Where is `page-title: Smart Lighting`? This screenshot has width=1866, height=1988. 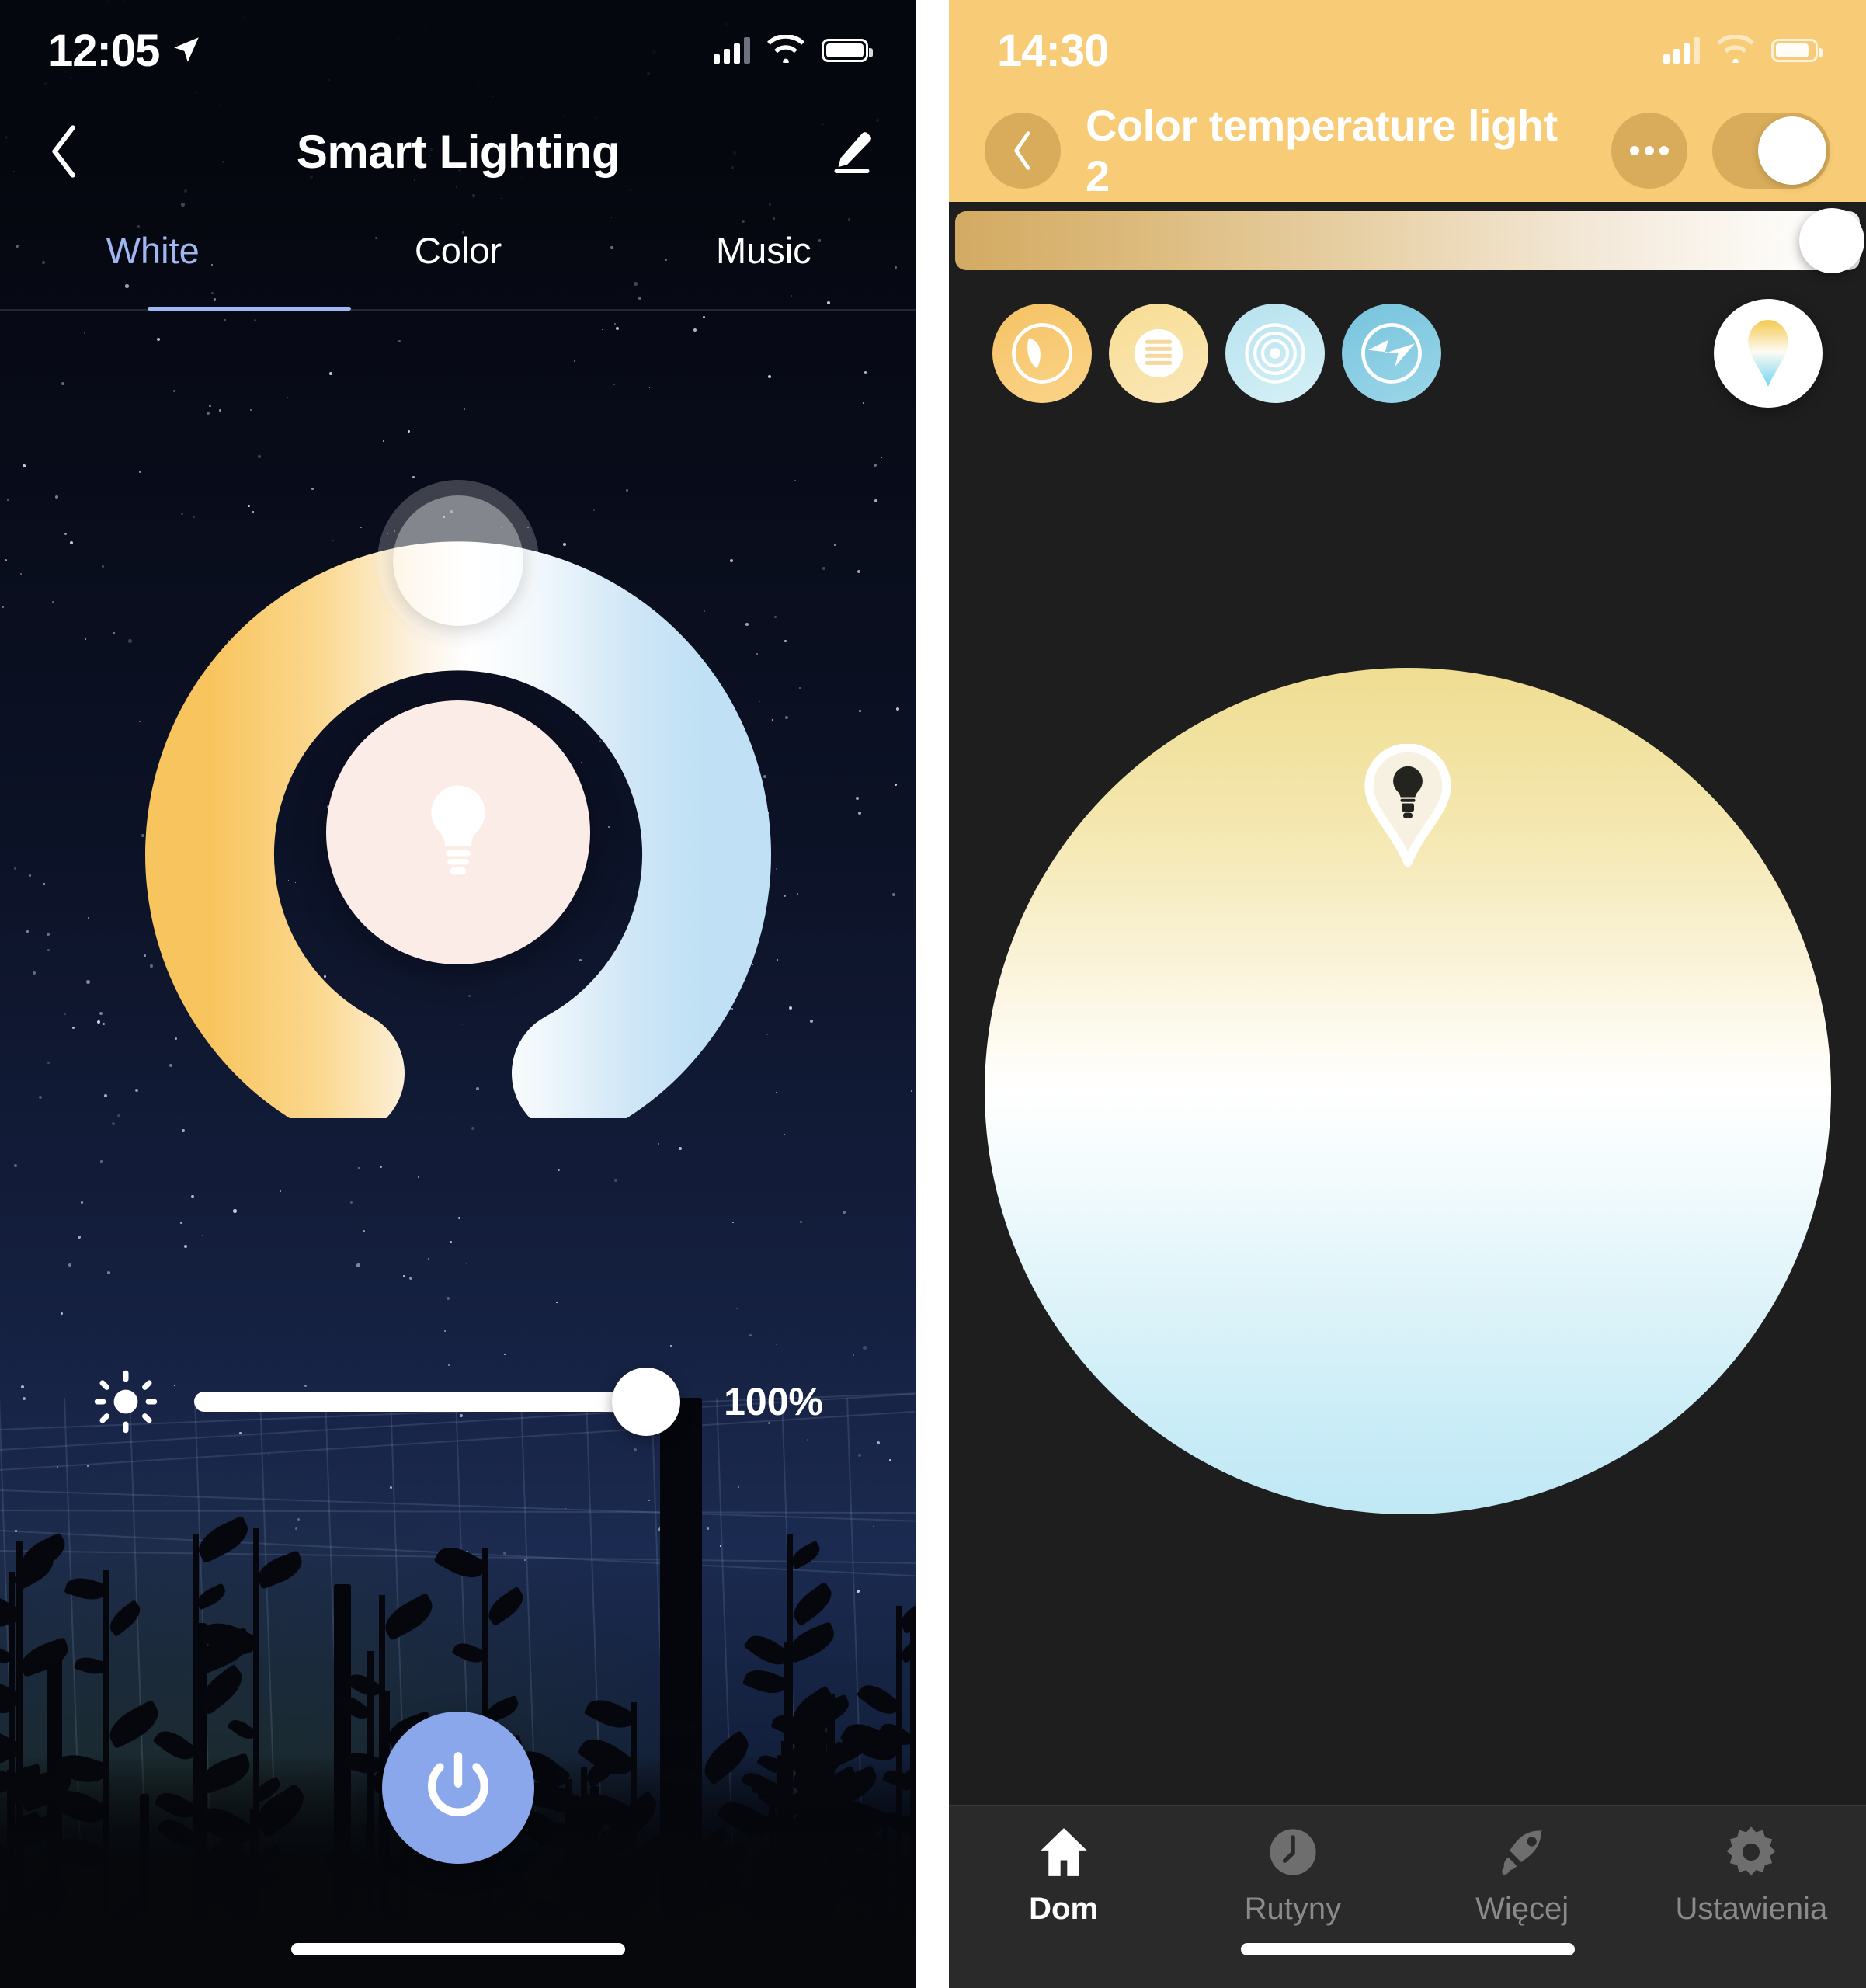
page-title: Smart Lighting is located at coordinates (458, 151).